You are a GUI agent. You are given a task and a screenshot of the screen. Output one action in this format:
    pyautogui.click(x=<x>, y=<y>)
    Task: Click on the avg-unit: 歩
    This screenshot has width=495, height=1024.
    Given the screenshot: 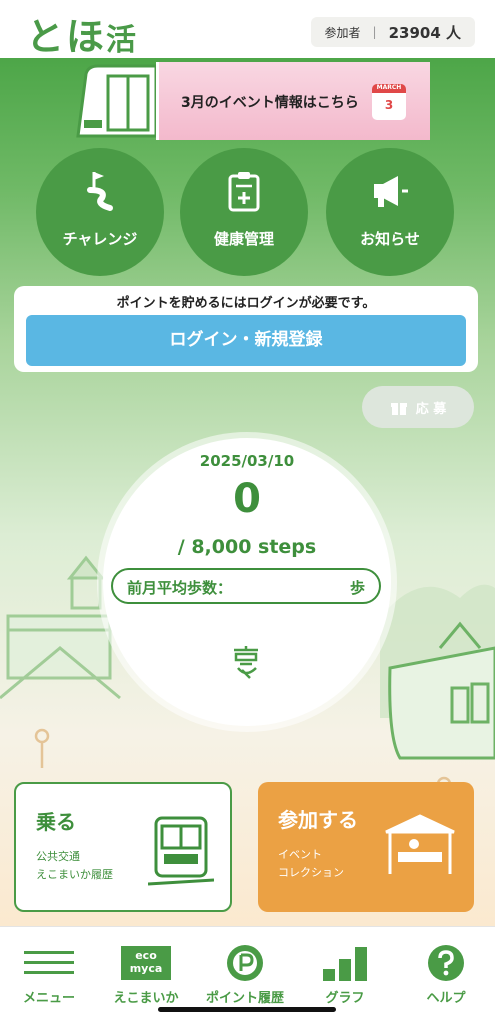 What is the action you would take?
    pyautogui.click(x=357, y=588)
    